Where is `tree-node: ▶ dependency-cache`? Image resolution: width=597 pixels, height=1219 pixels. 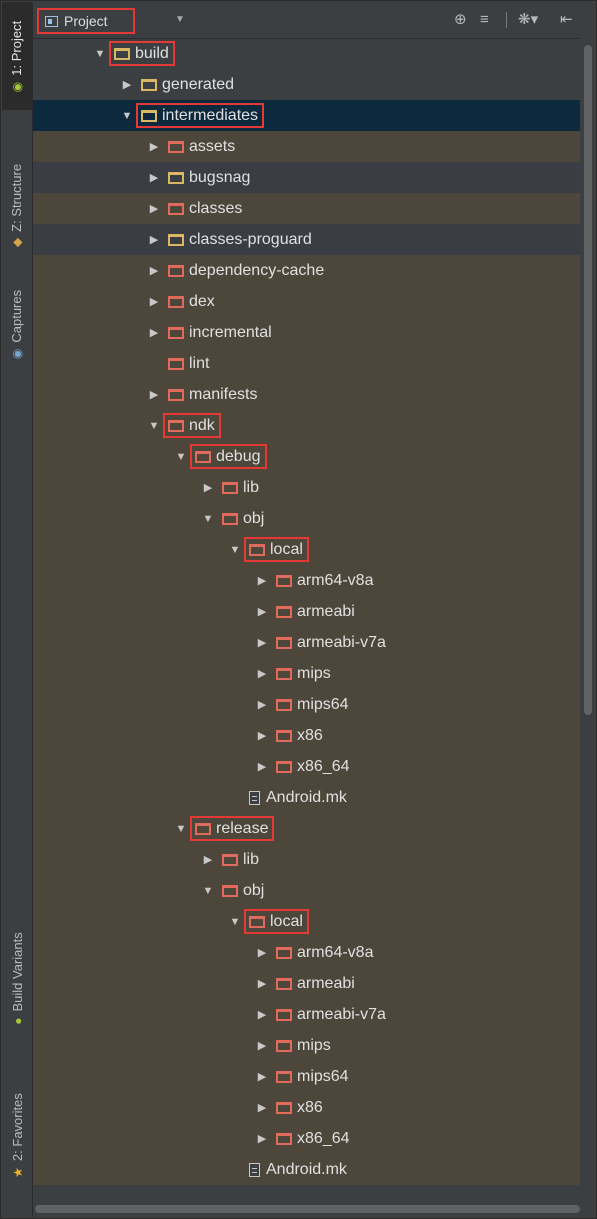 tree-node: ▶ dependency-cache is located at coordinates (237, 270).